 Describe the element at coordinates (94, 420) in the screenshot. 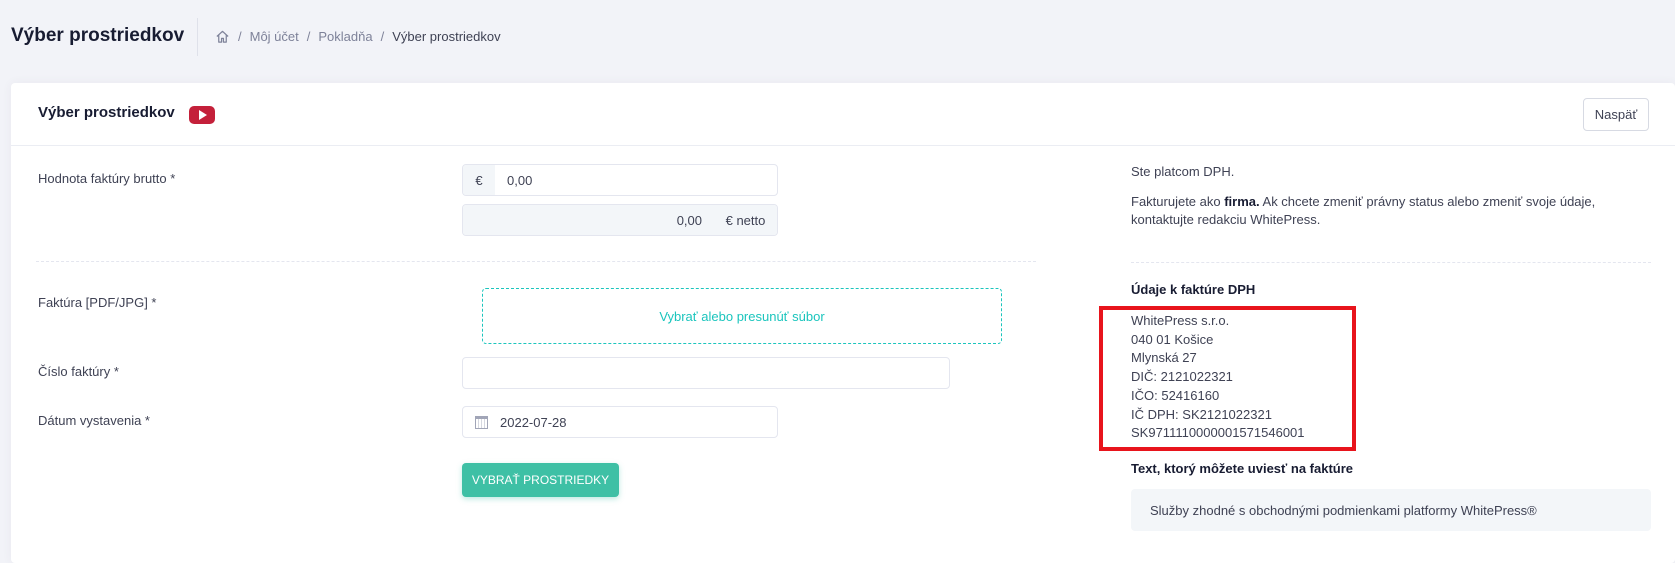

I see `issue-date-label: Dátum vystavenia *` at that location.